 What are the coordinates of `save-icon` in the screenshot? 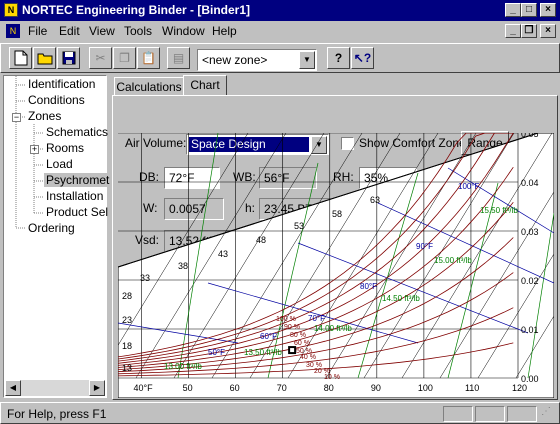 It's located at (68, 58).